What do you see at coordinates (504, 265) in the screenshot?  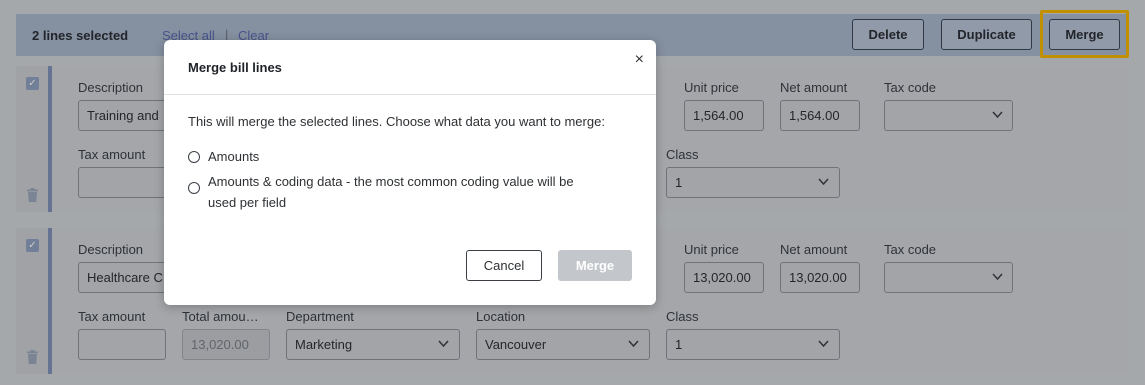 I see `cancel-button: Cancel` at bounding box center [504, 265].